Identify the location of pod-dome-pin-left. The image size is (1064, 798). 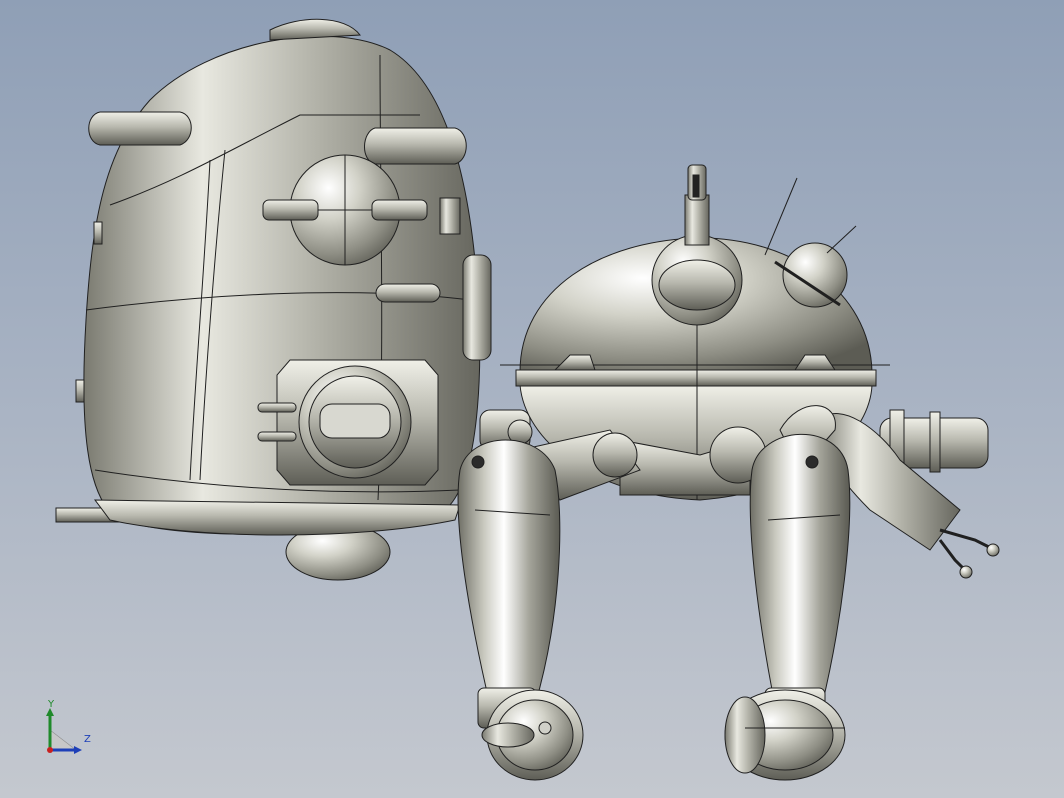
(290, 210).